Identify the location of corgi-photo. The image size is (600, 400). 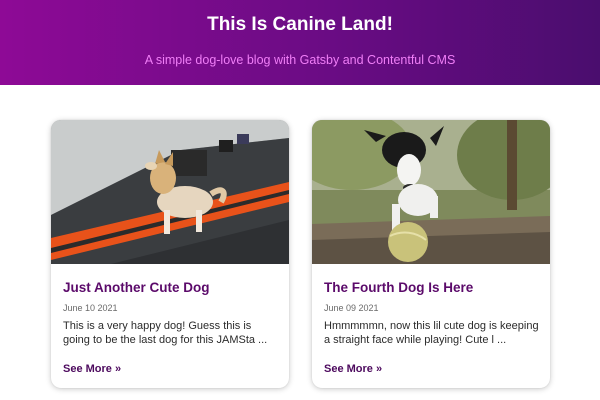
(170, 192).